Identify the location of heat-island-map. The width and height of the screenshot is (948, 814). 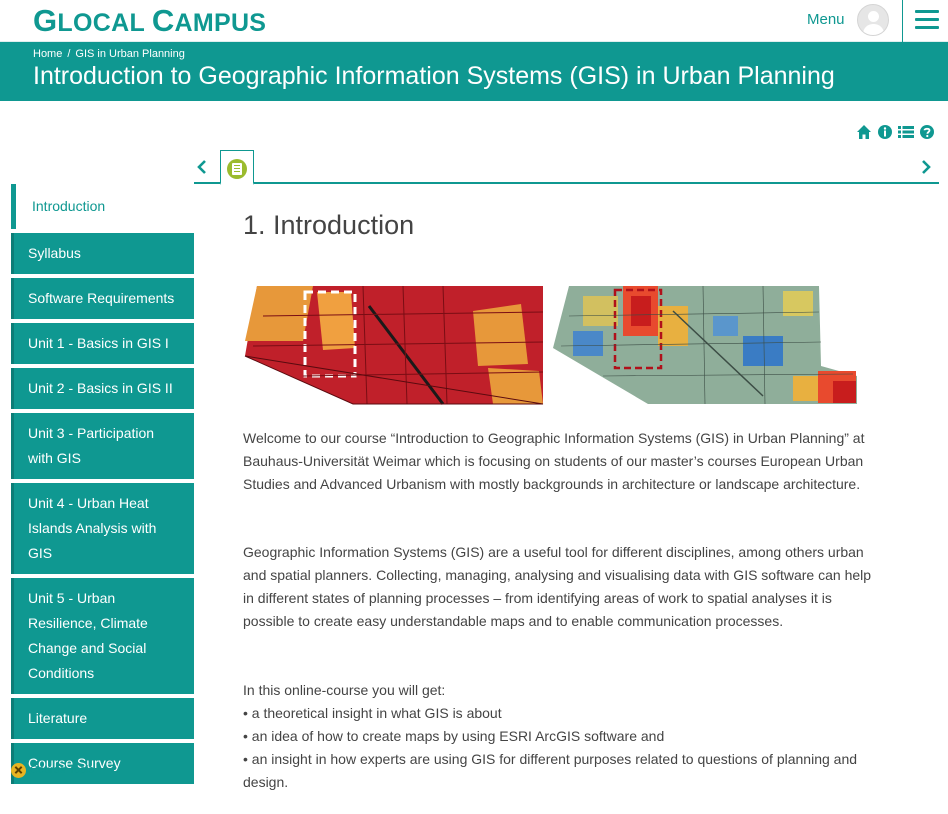
(705, 345).